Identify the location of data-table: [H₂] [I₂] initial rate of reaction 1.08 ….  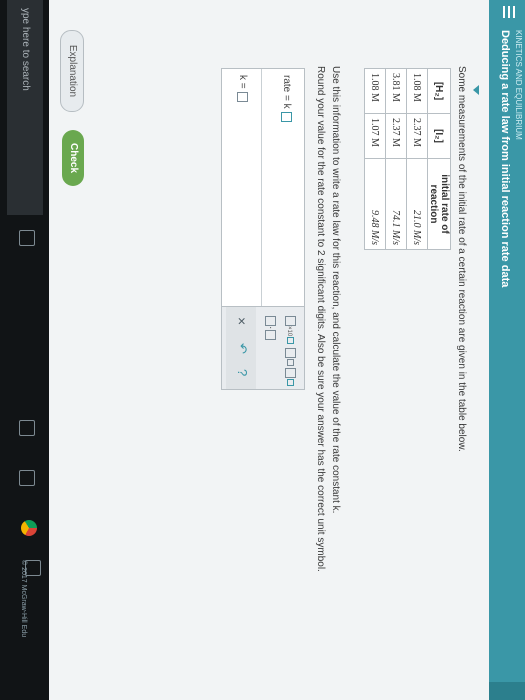
(407, 159).